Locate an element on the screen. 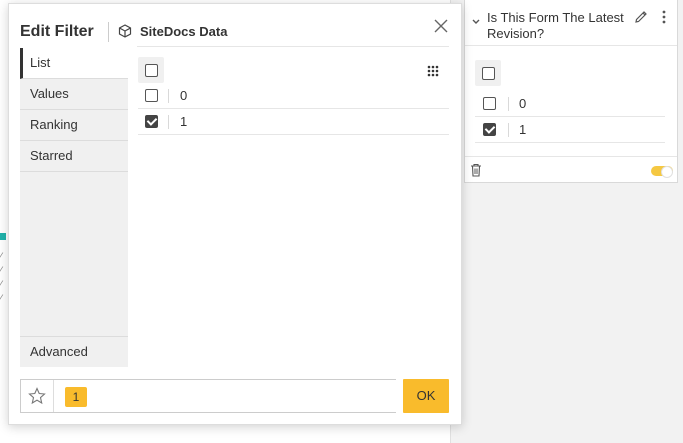 This screenshot has height=443, width=683. filter-tabs: List Values Ranking Starred Advanced is located at coordinates (74, 207).